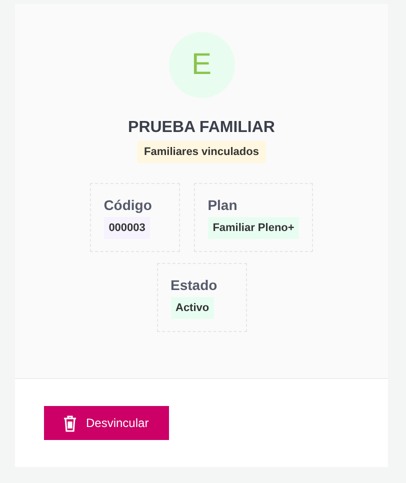 This screenshot has height=483, width=406. What do you see at coordinates (201, 128) in the screenshot?
I see `member-name: PRUEBA FAMILIAR` at bounding box center [201, 128].